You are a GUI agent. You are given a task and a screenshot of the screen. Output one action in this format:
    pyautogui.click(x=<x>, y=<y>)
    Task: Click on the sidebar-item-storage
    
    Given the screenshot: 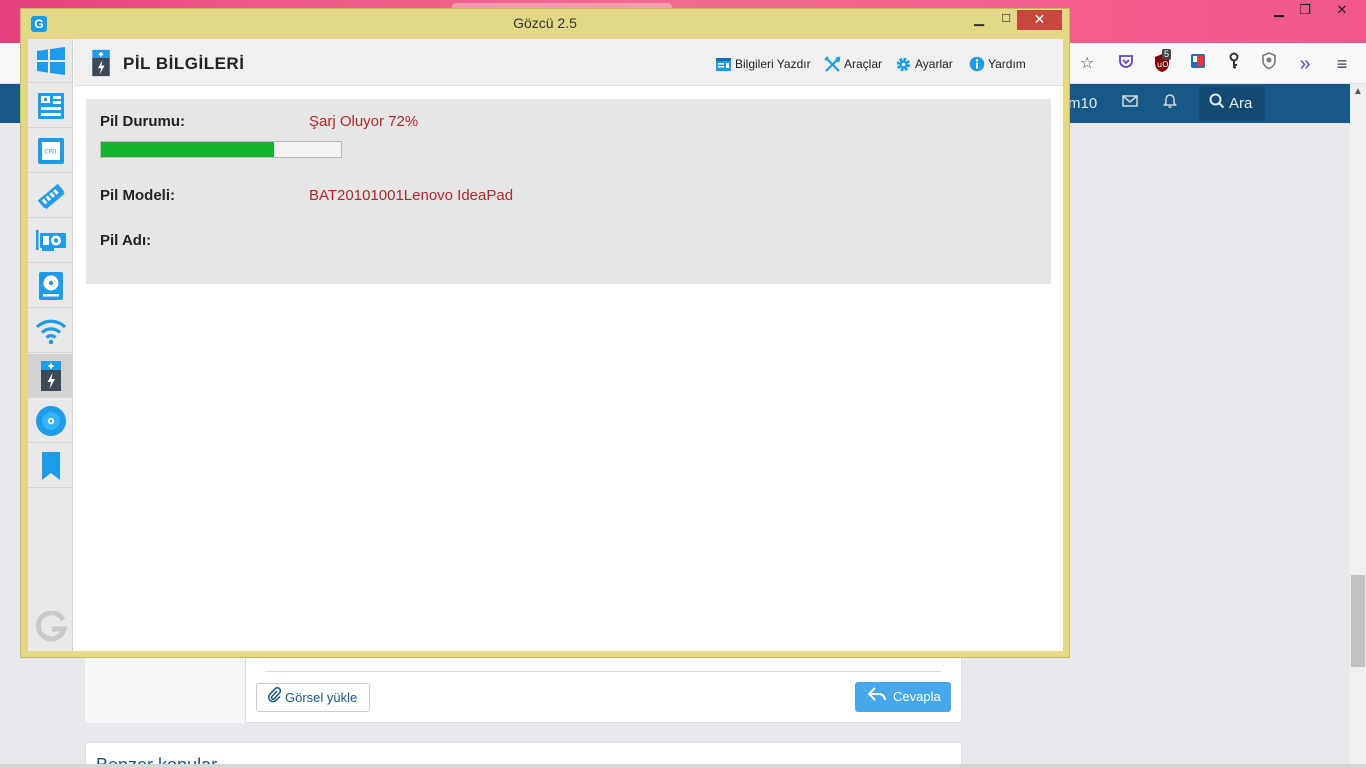 What is the action you would take?
    pyautogui.click(x=50, y=286)
    